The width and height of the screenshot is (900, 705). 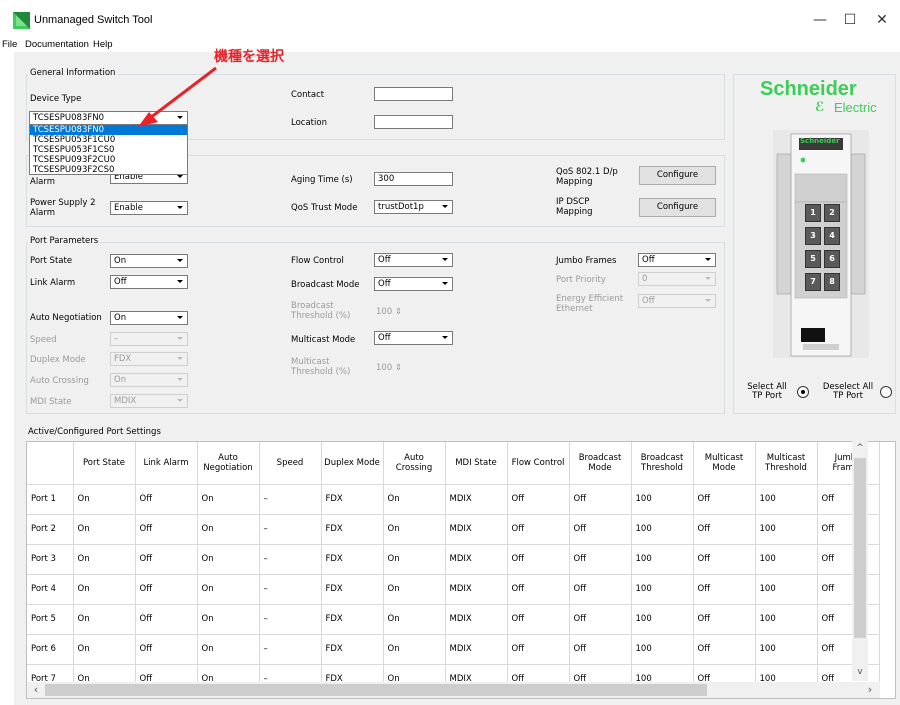 I want to click on port-state-select: On, so click(x=149, y=261).